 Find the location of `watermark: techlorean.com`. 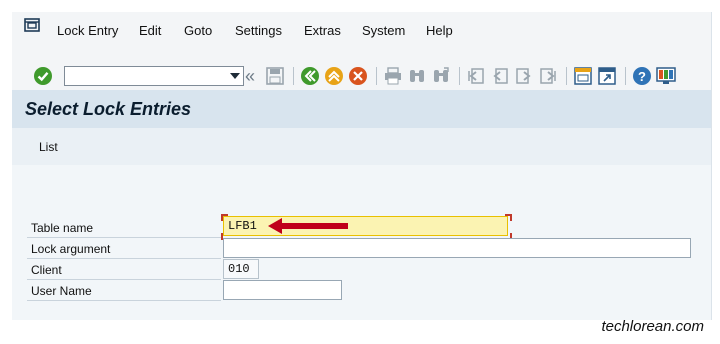

watermark: techlorean.com is located at coordinates (652, 326).